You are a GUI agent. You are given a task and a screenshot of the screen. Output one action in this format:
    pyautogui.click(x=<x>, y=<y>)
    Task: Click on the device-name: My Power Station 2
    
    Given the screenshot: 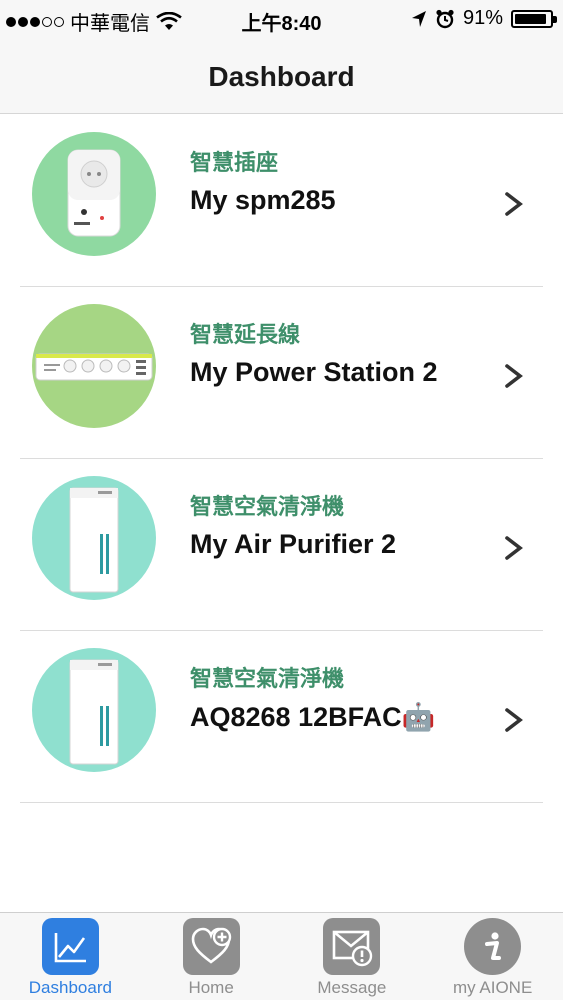 What is the action you would take?
    pyautogui.click(x=314, y=372)
    